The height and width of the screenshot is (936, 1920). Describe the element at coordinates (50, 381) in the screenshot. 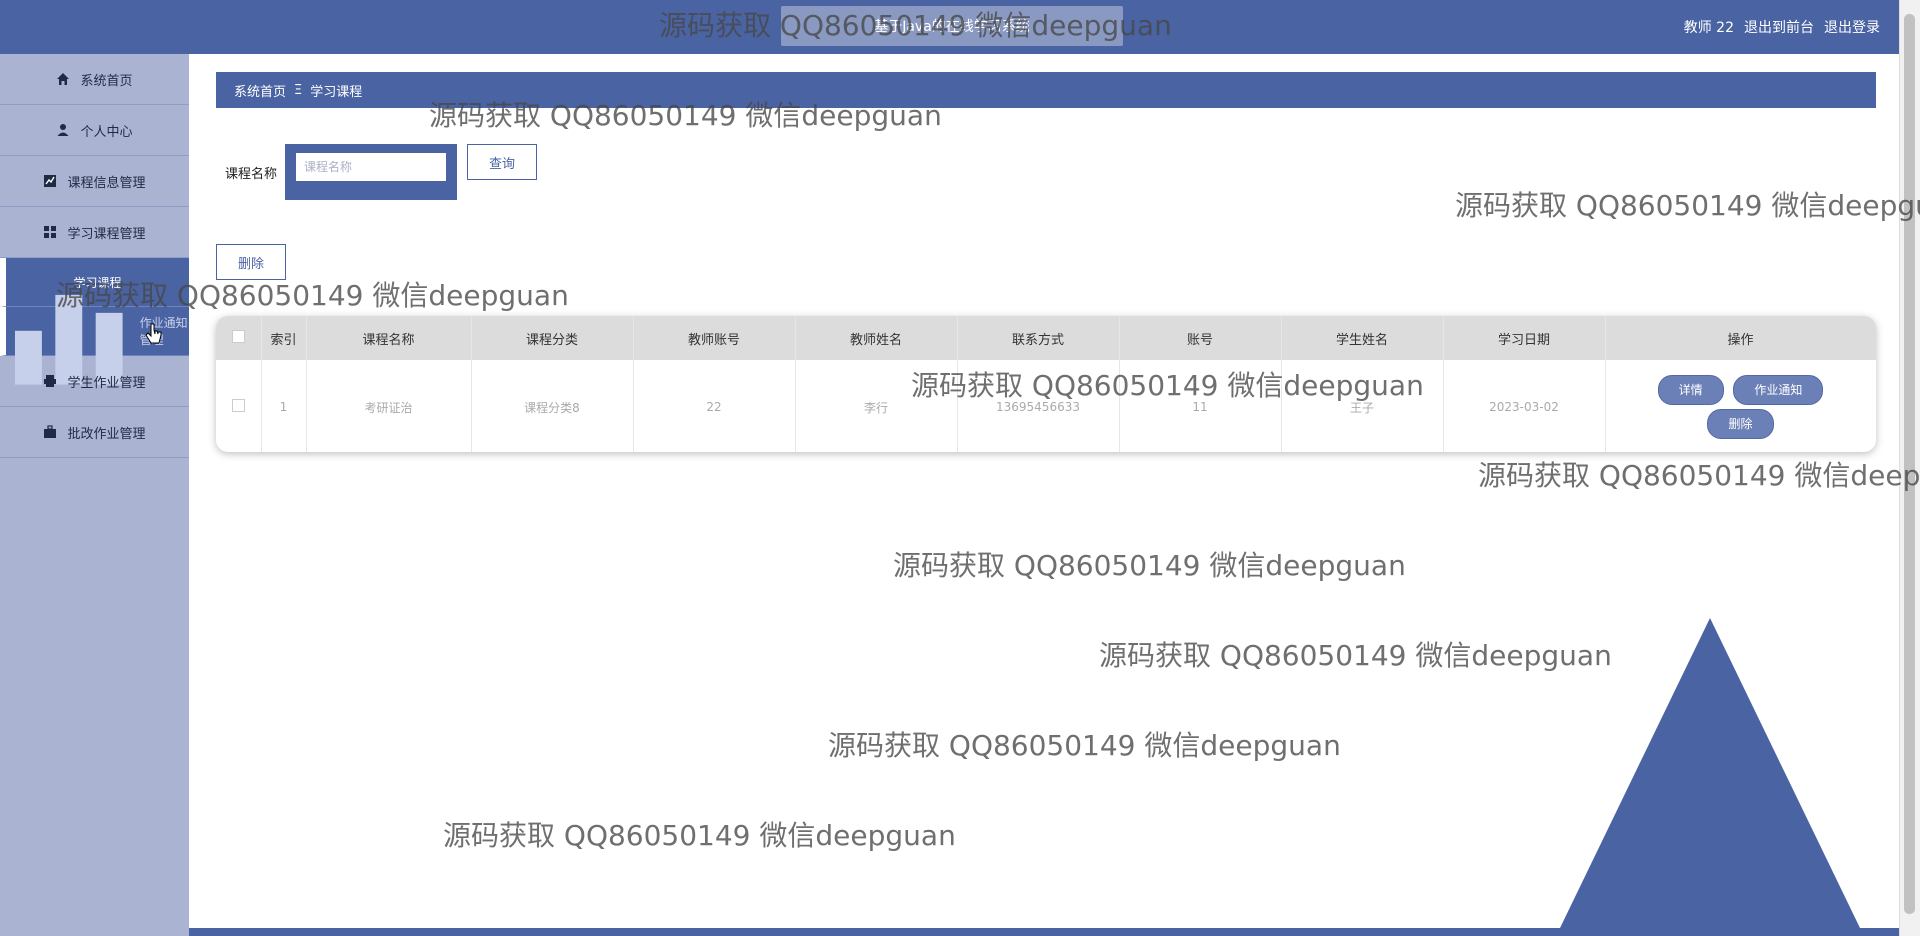

I see `printer-icon` at that location.